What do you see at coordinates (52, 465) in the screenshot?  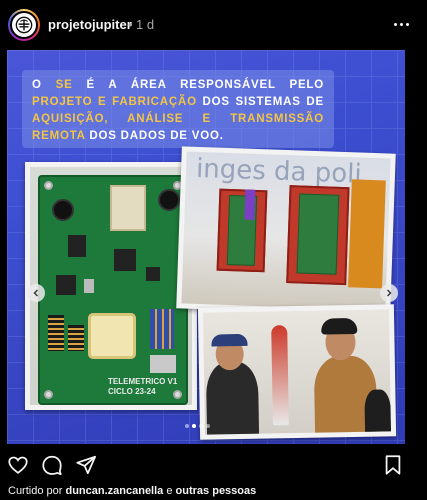 I see `comment-icon` at bounding box center [52, 465].